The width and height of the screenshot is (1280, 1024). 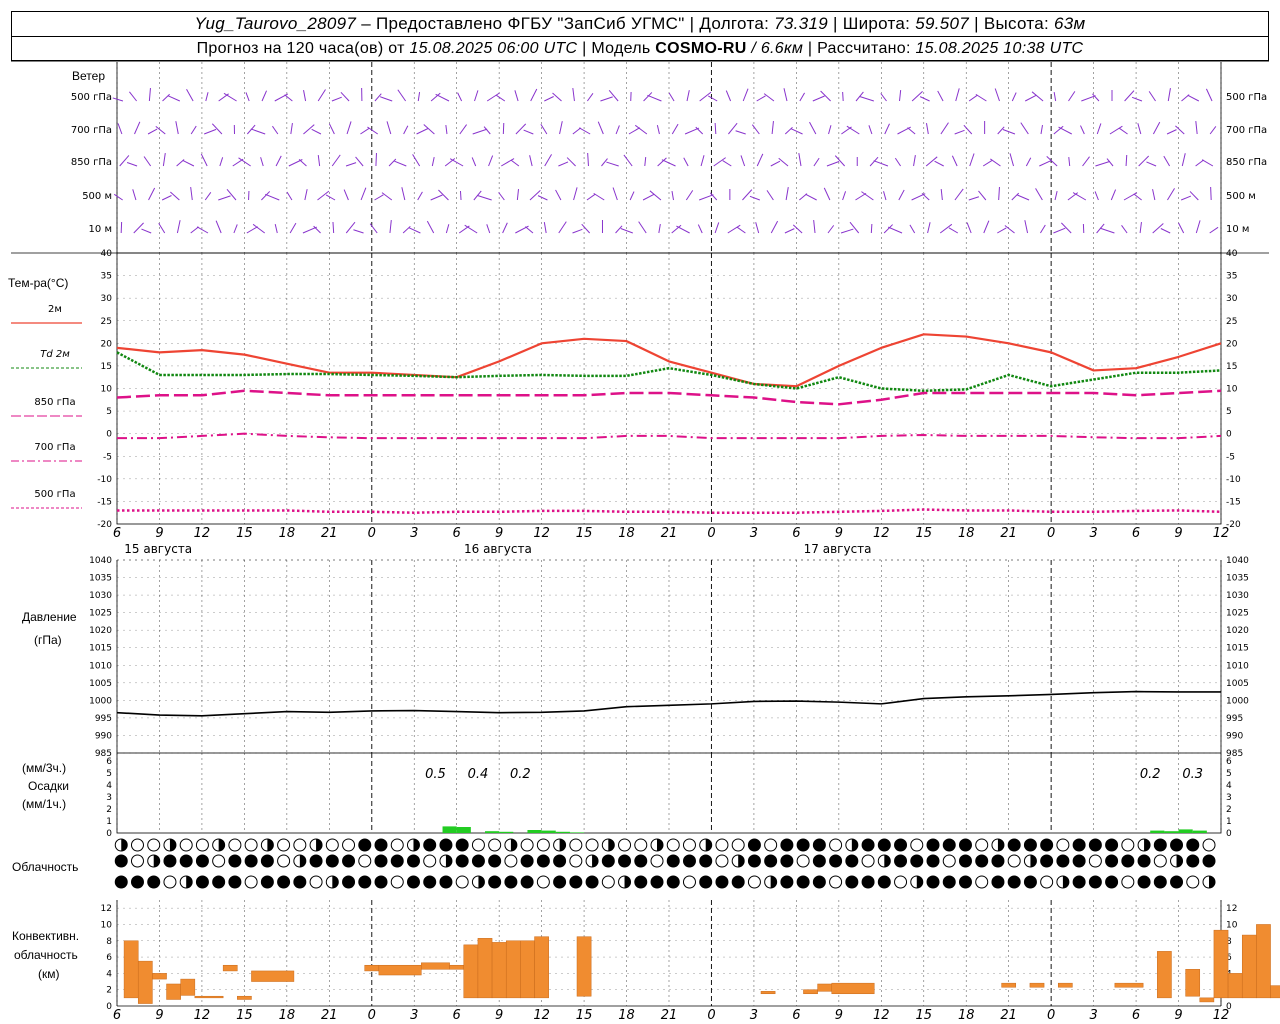 What do you see at coordinates (103, 736) in the screenshot?
I see `pressure-tick-left: 990` at bounding box center [103, 736].